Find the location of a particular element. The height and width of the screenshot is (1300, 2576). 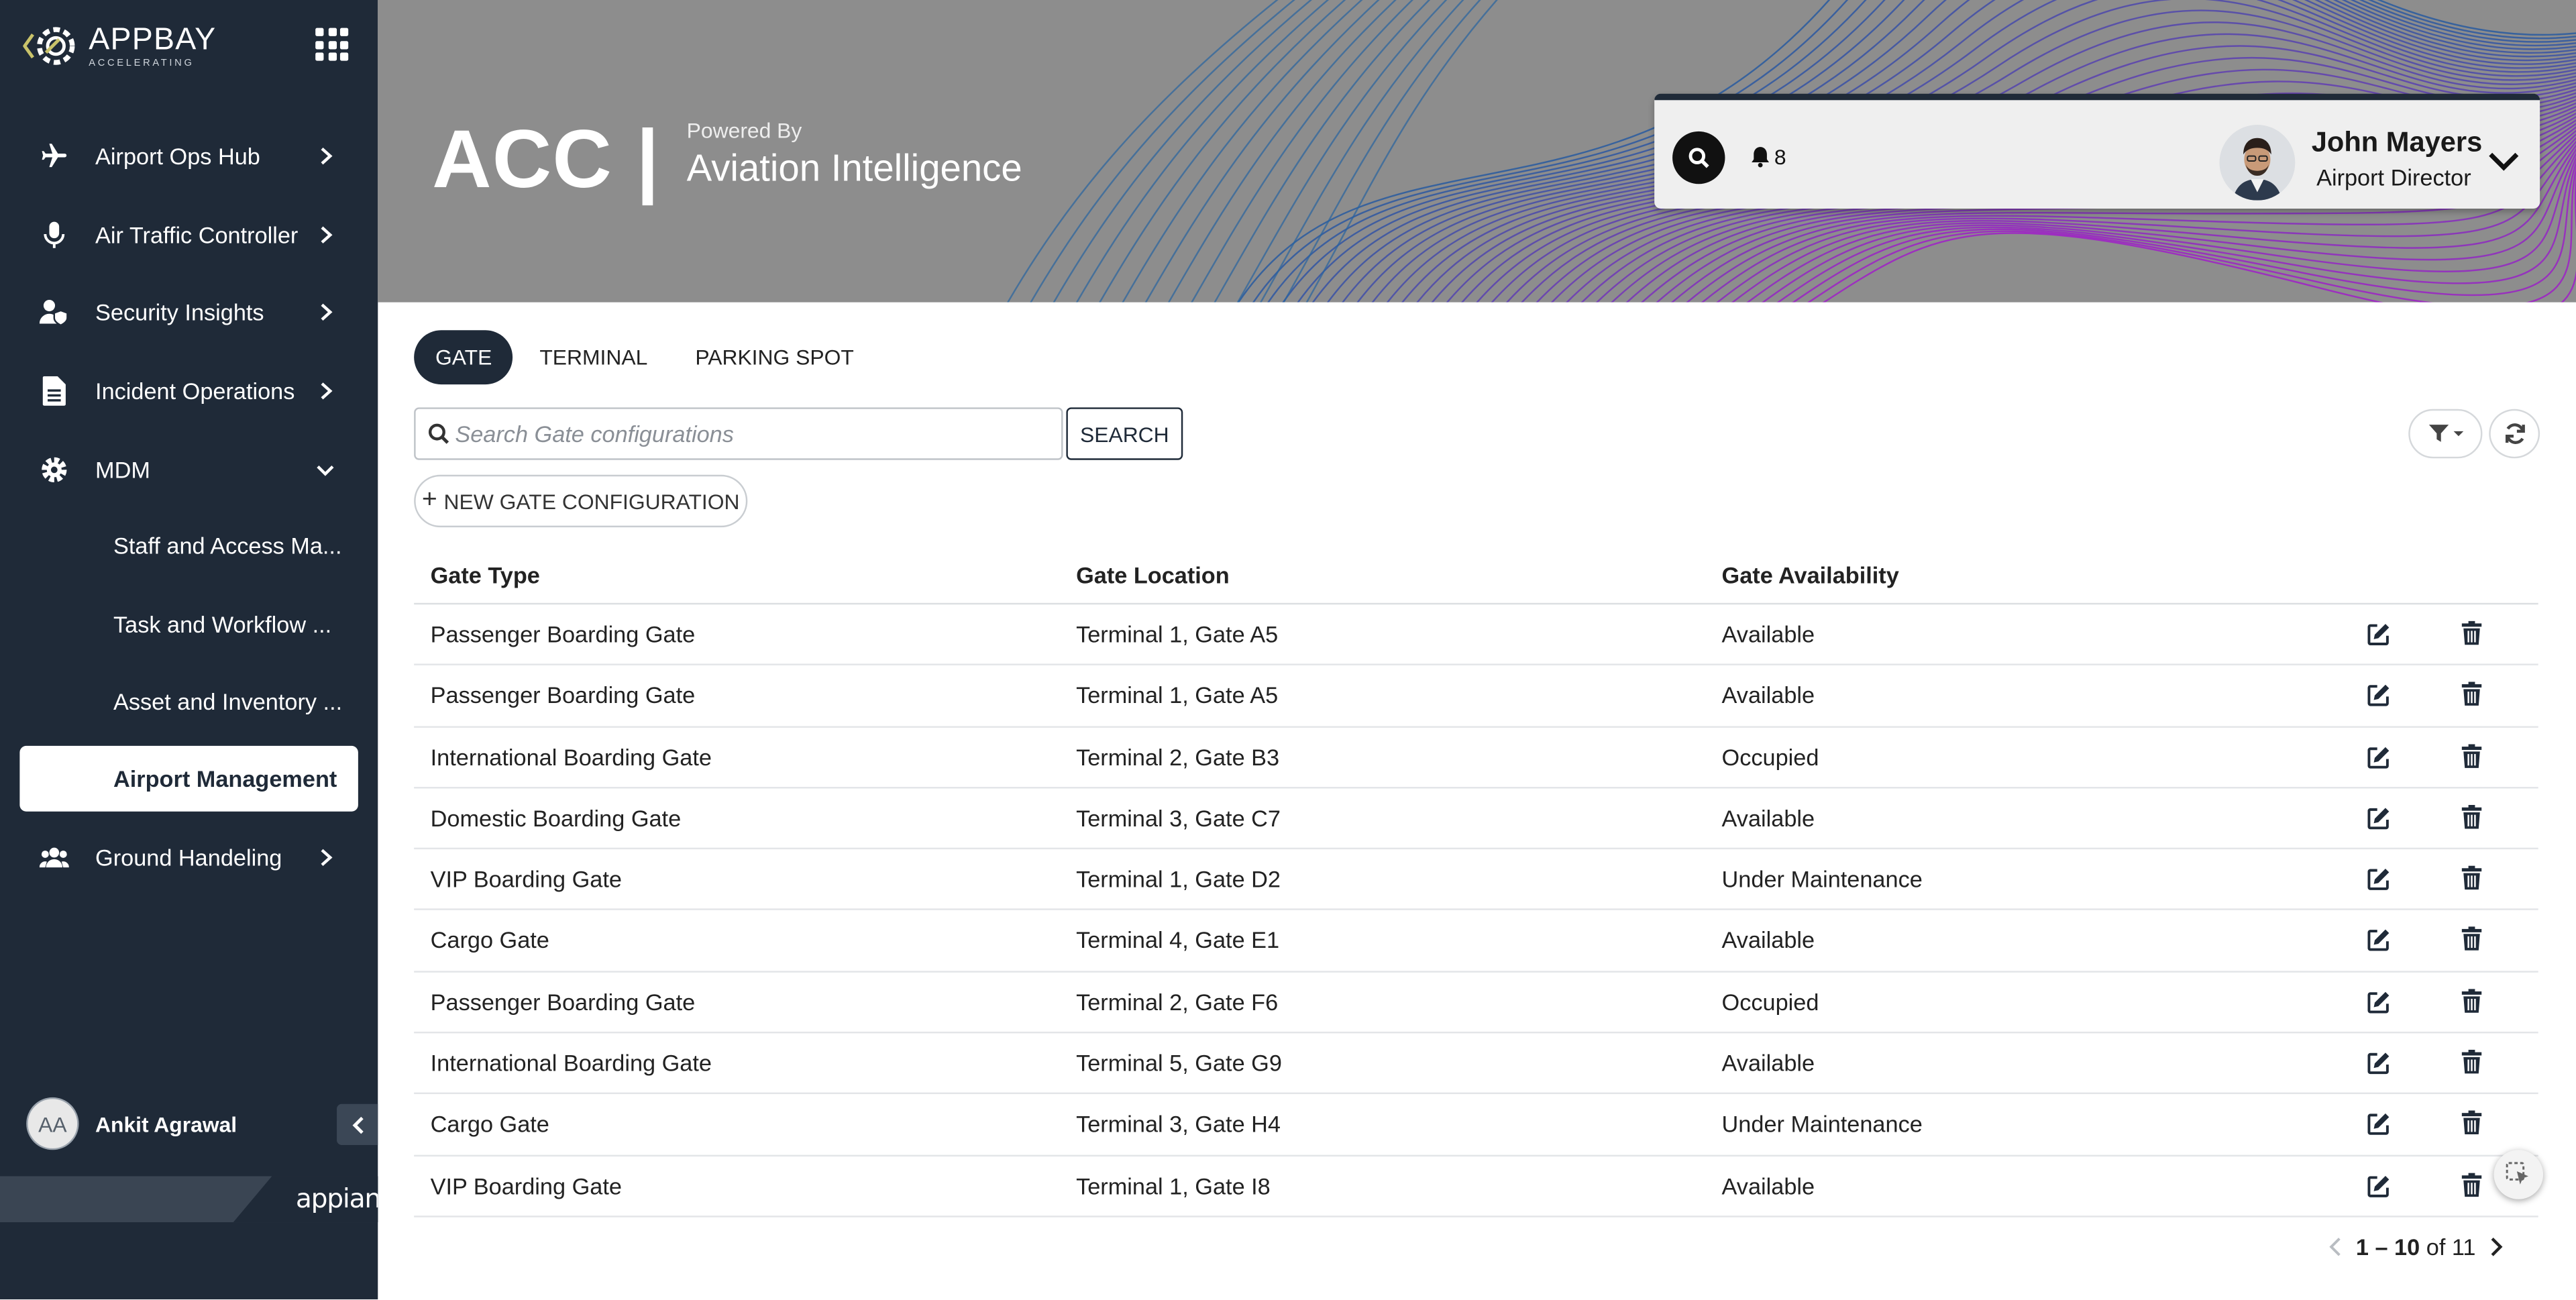

sidebar-item-incident-operations: Incident Operations is located at coordinates (189, 390).